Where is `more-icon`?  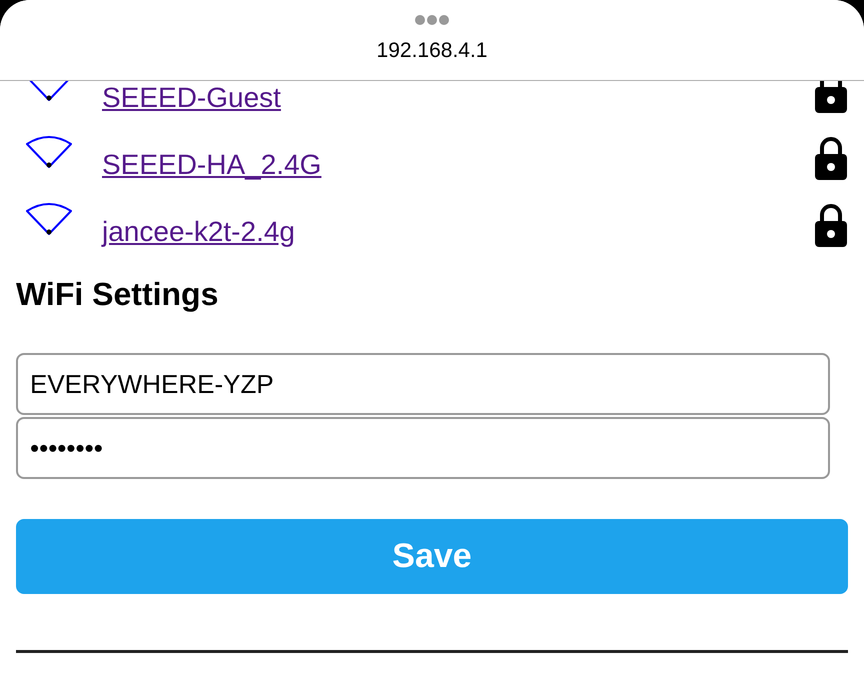 more-icon is located at coordinates (432, 20).